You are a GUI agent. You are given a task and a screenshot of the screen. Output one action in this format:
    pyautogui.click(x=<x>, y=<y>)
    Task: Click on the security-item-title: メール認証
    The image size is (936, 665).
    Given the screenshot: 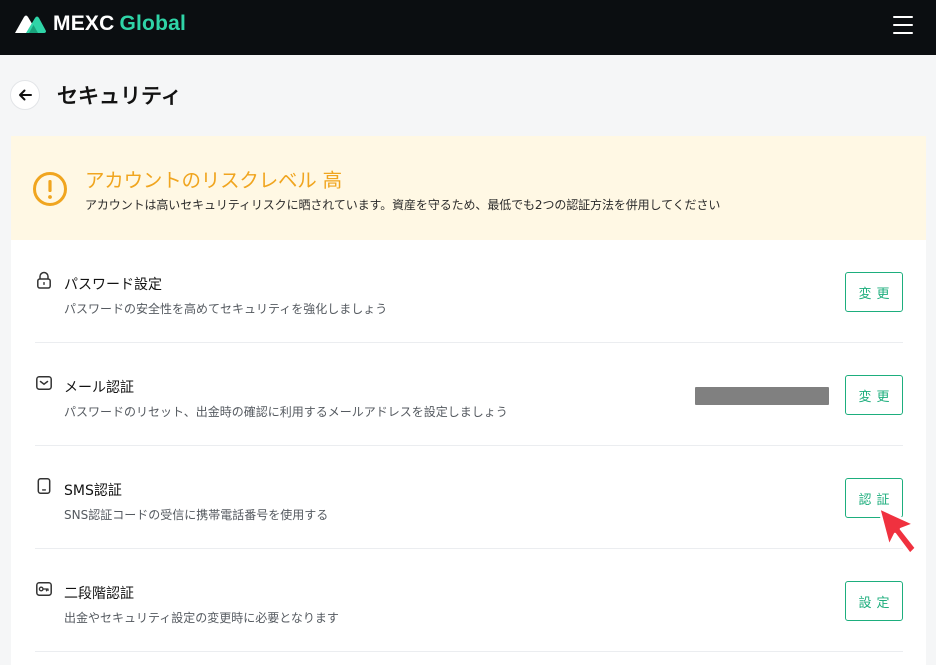 What is the action you would take?
    pyautogui.click(x=99, y=388)
    